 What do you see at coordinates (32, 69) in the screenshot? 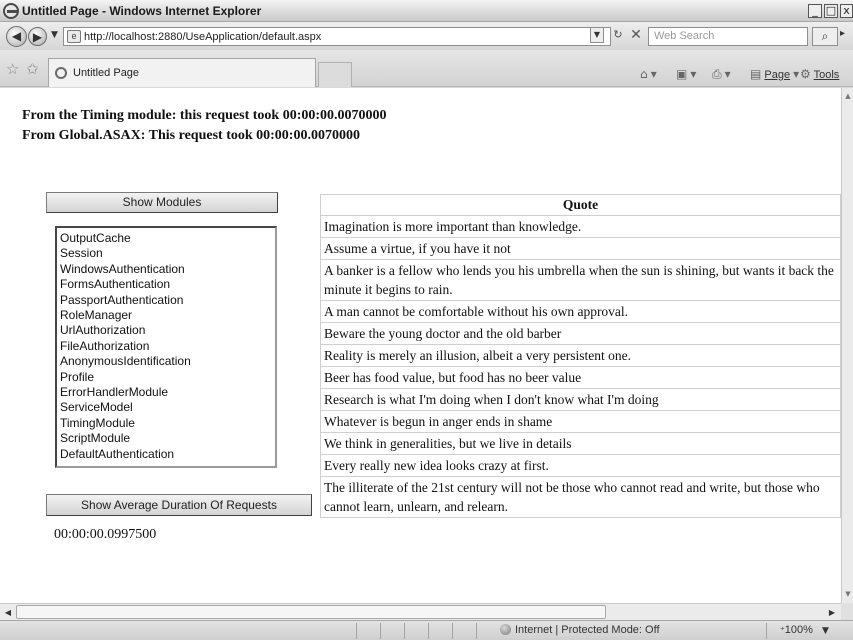
I see `add-favorites-icon: ✩` at bounding box center [32, 69].